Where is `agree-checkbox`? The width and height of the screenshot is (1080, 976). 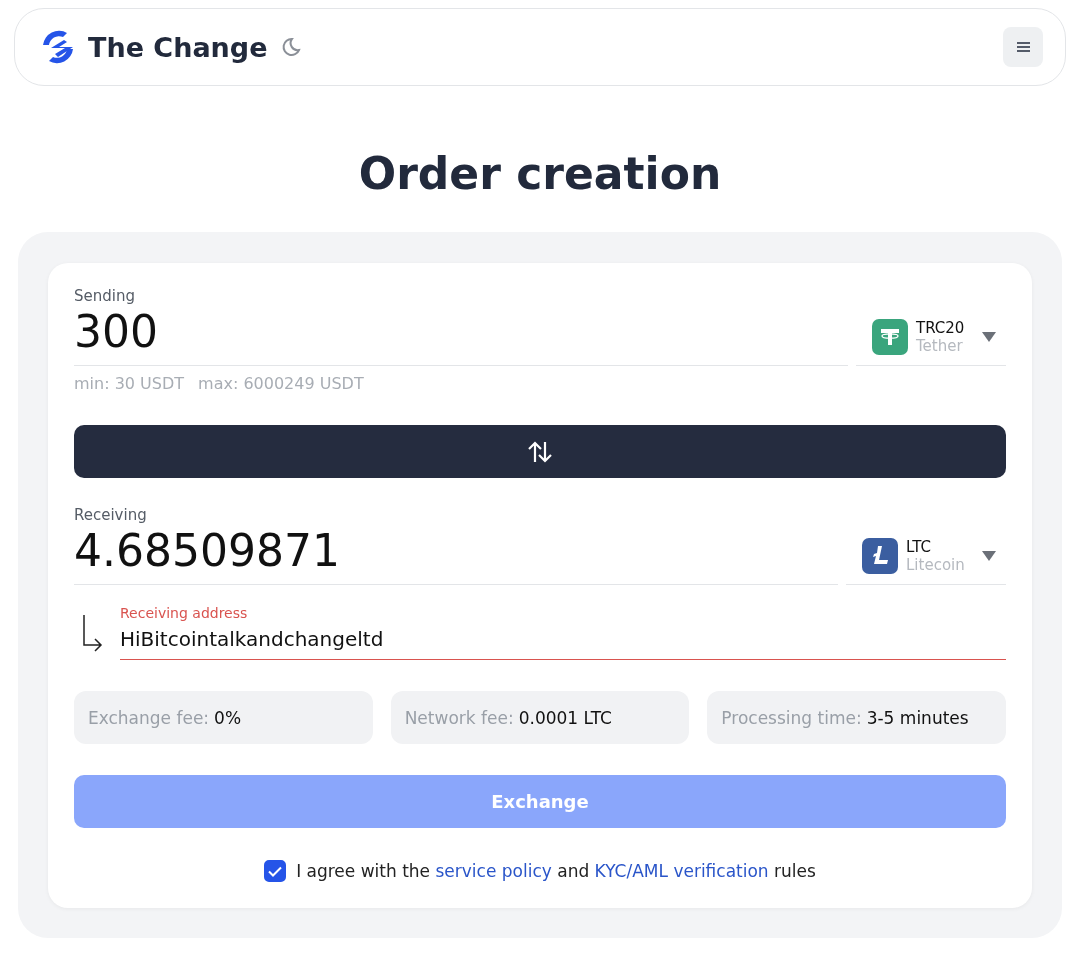 agree-checkbox is located at coordinates (275, 871).